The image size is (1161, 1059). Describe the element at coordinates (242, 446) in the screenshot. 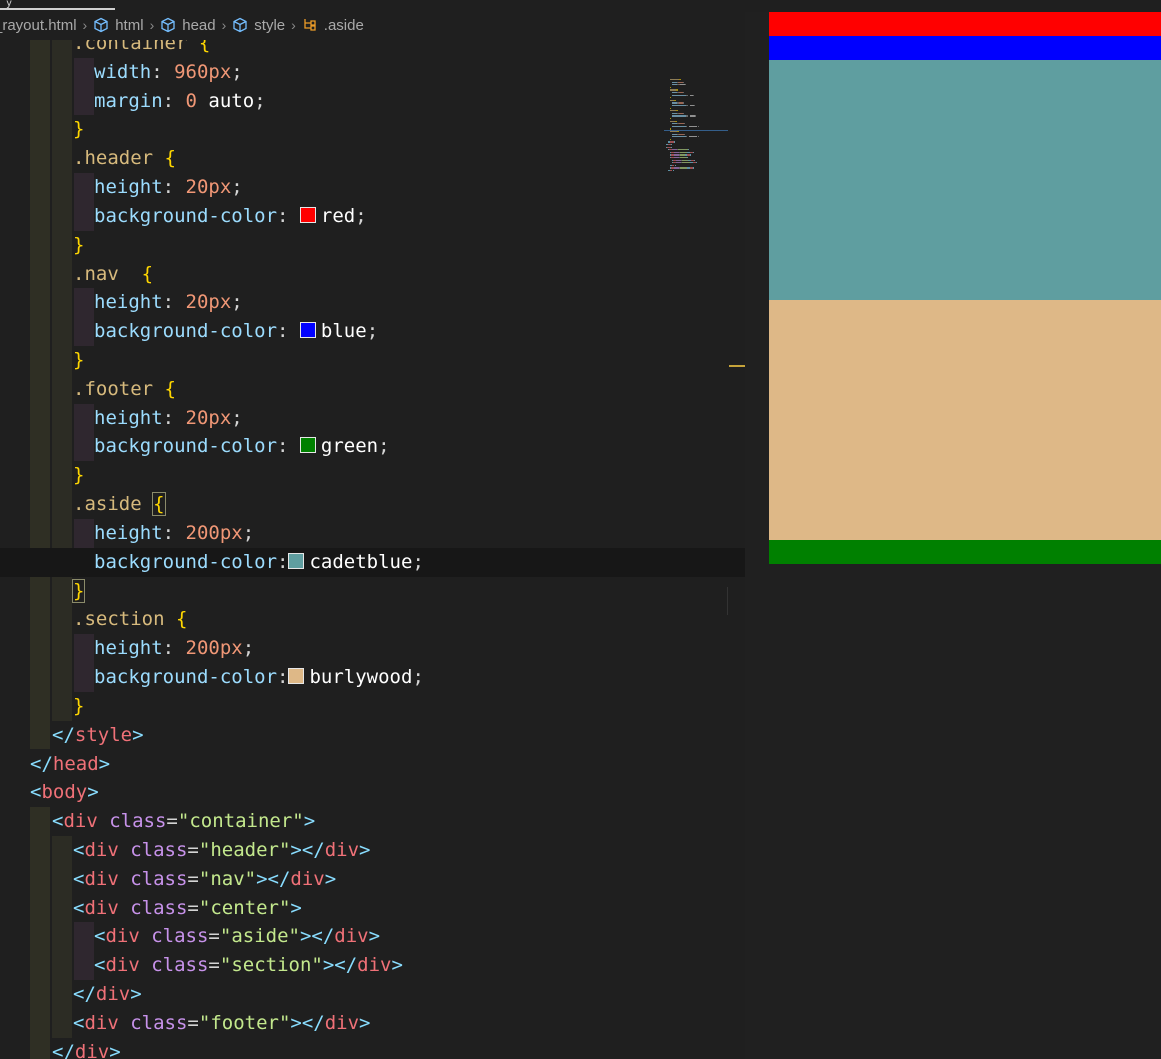

I see `code-line: background-color: green;` at that location.